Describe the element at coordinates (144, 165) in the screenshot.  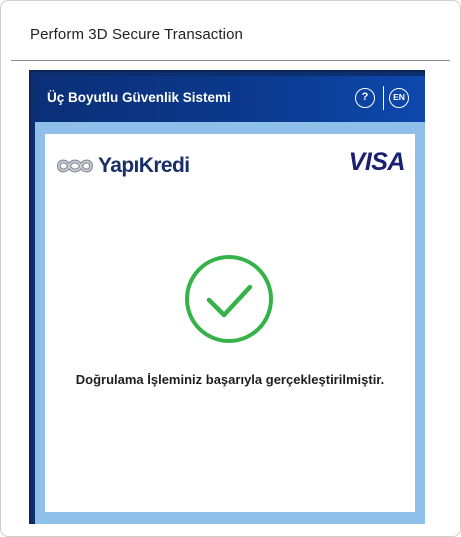
I see `bank-name: YapıKredi` at that location.